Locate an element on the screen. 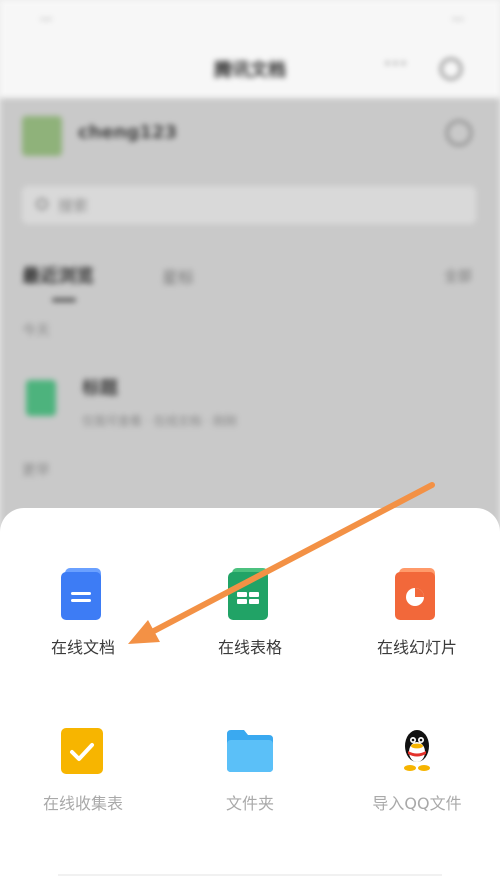  filter-dropdown: 全部 is located at coordinates (458, 276).